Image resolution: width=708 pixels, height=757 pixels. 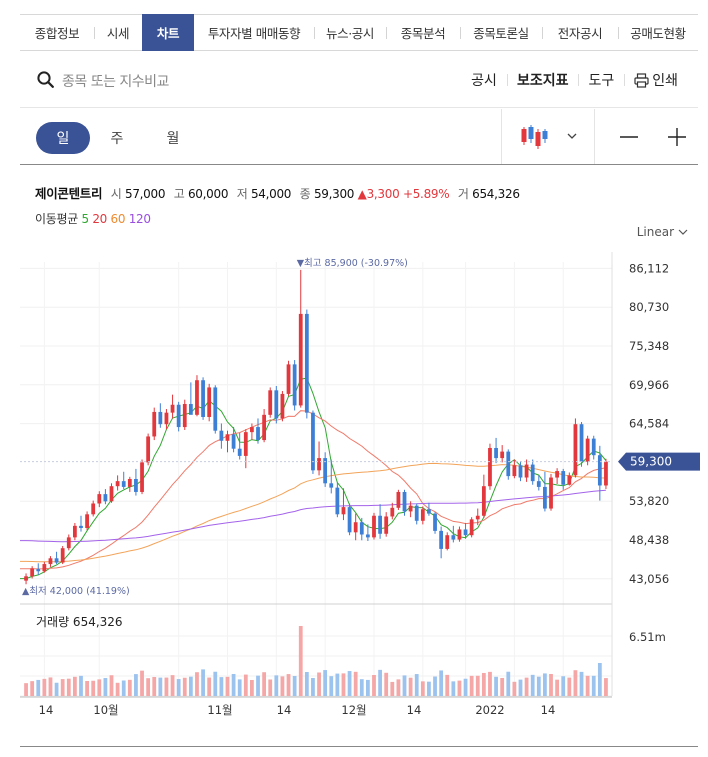 I want to click on tab-3: 차트, so click(x=168, y=32).